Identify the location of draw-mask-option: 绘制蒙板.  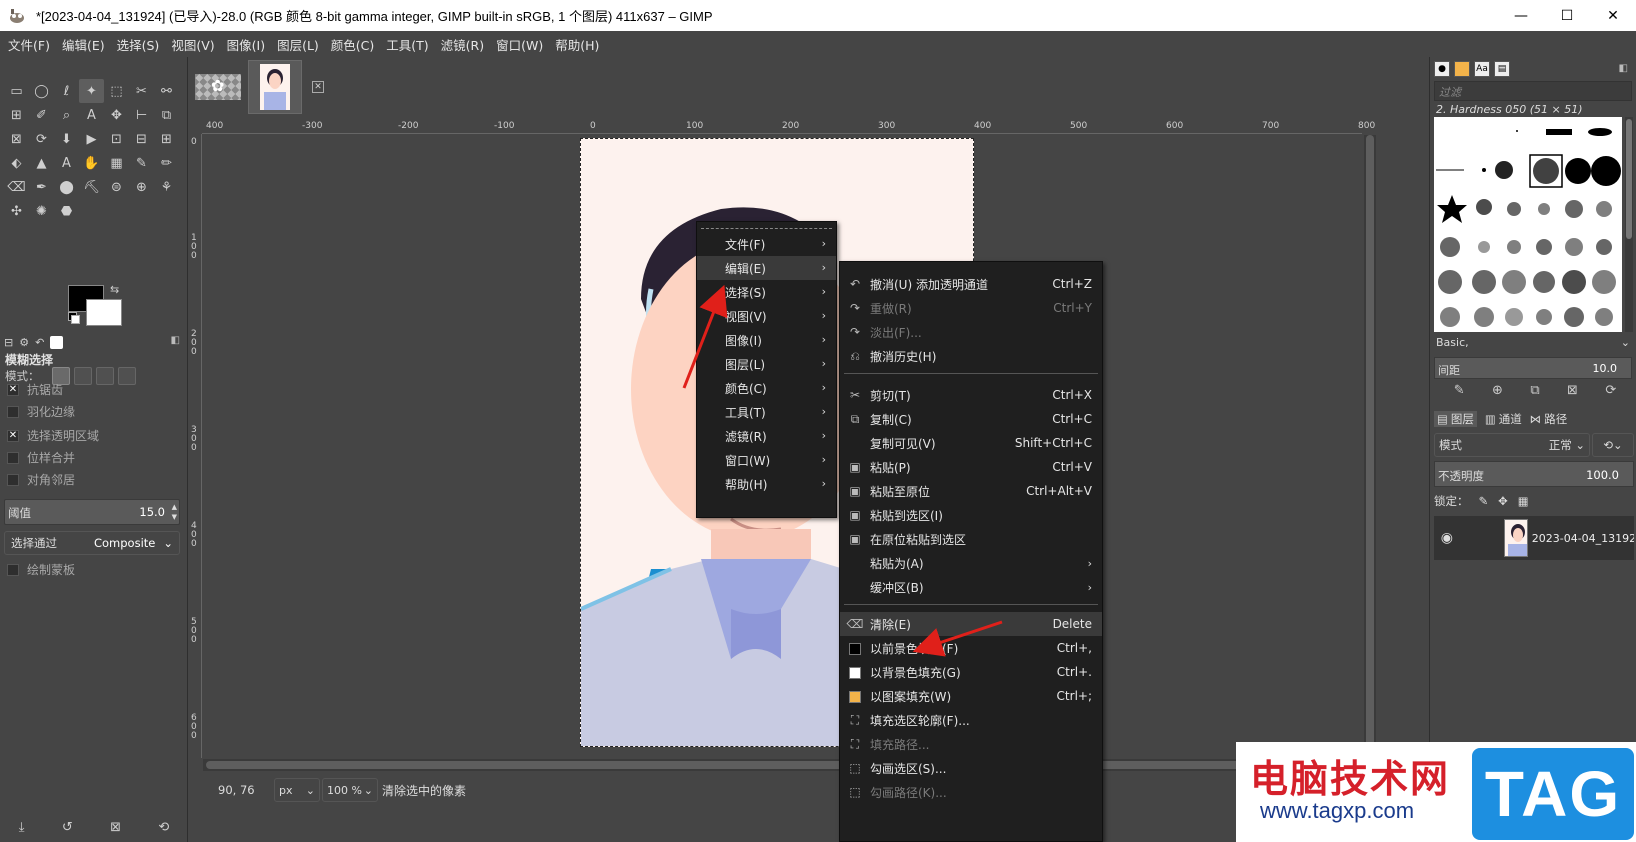
(41, 569).